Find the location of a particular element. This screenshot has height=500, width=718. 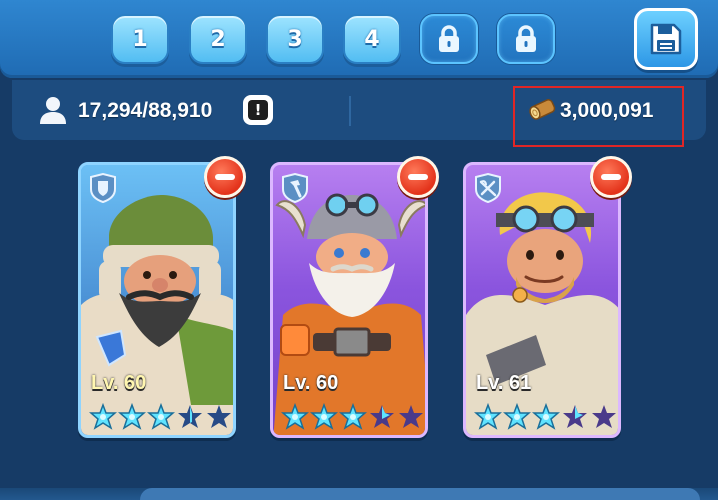

tab-label: 4 is located at coordinates (372, 39).